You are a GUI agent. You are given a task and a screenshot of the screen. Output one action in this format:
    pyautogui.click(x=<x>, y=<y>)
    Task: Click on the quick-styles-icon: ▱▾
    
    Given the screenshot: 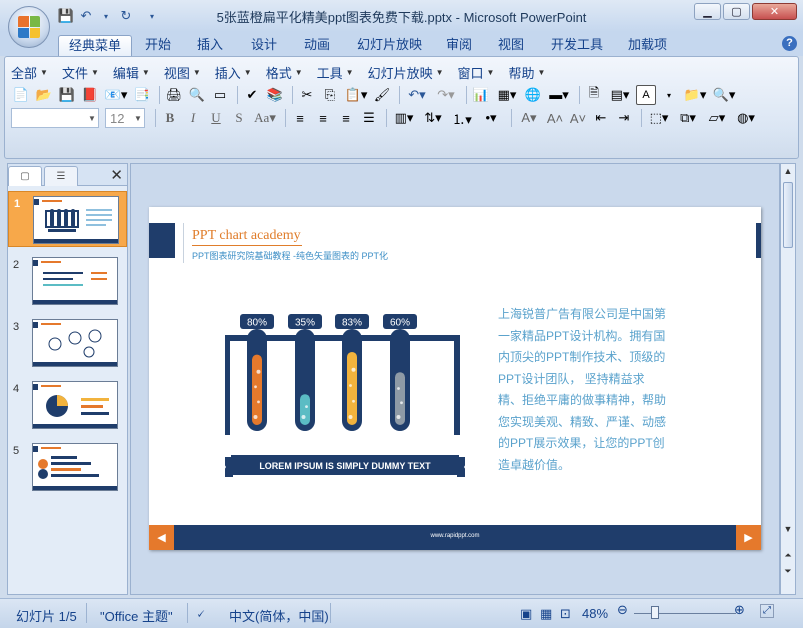 What is the action you would take?
    pyautogui.click(x=717, y=118)
    